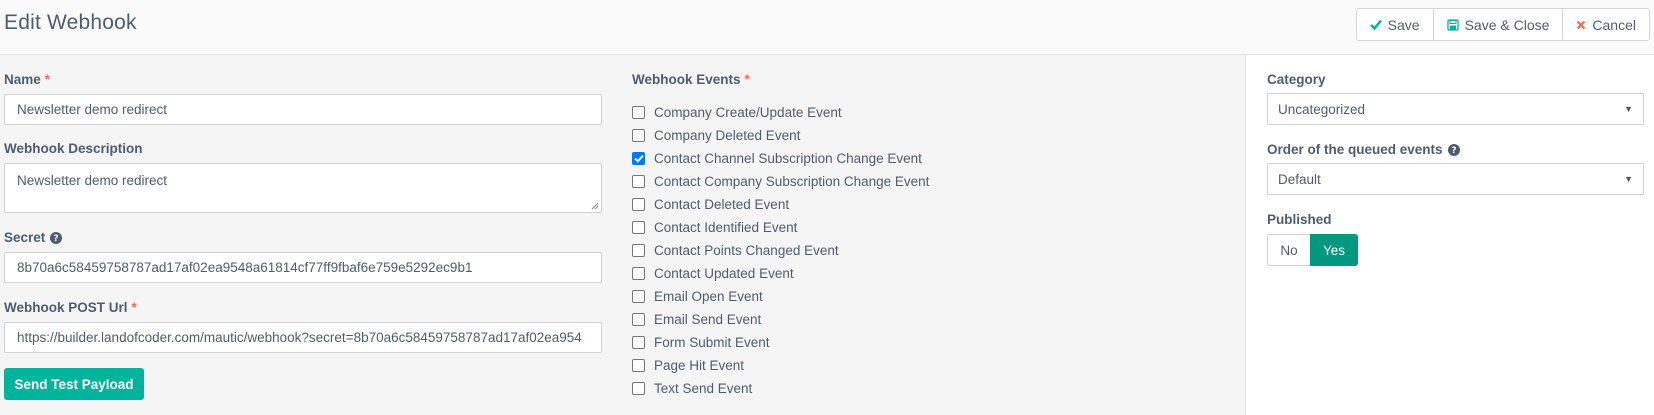  What do you see at coordinates (303, 109) in the screenshot?
I see `name-input: Newsletter demo redirect` at bounding box center [303, 109].